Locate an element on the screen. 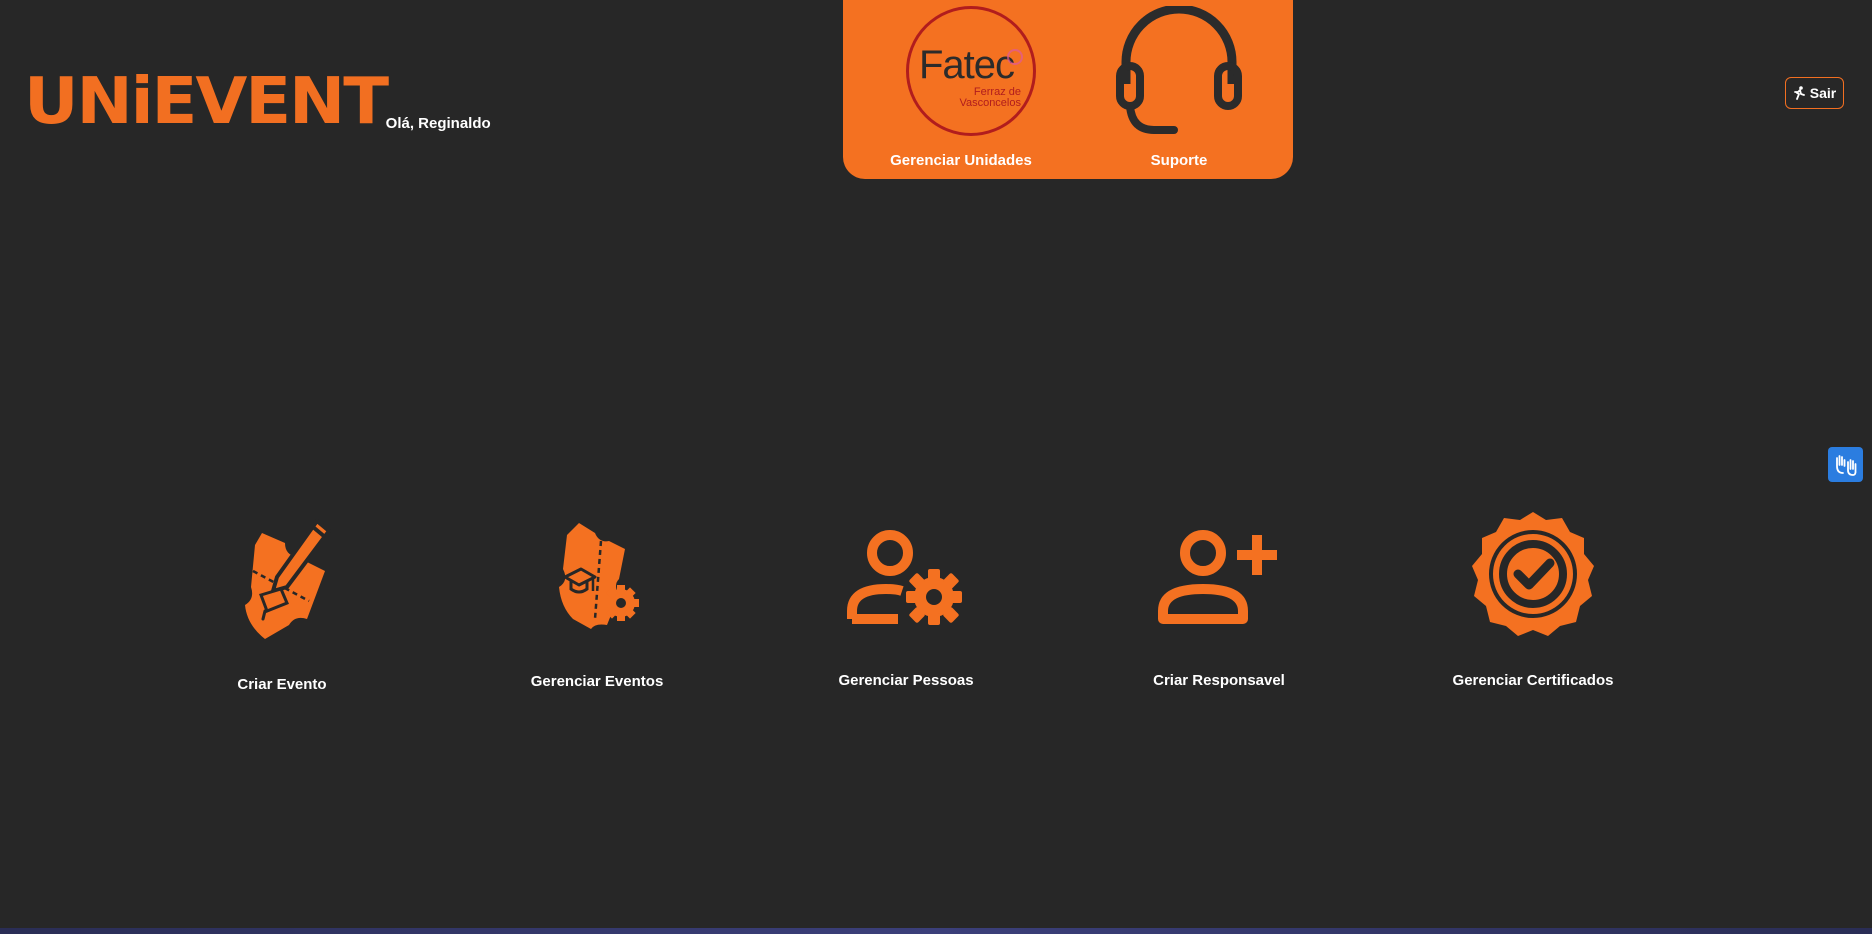  person-add-icon is located at coordinates (1217, 577).